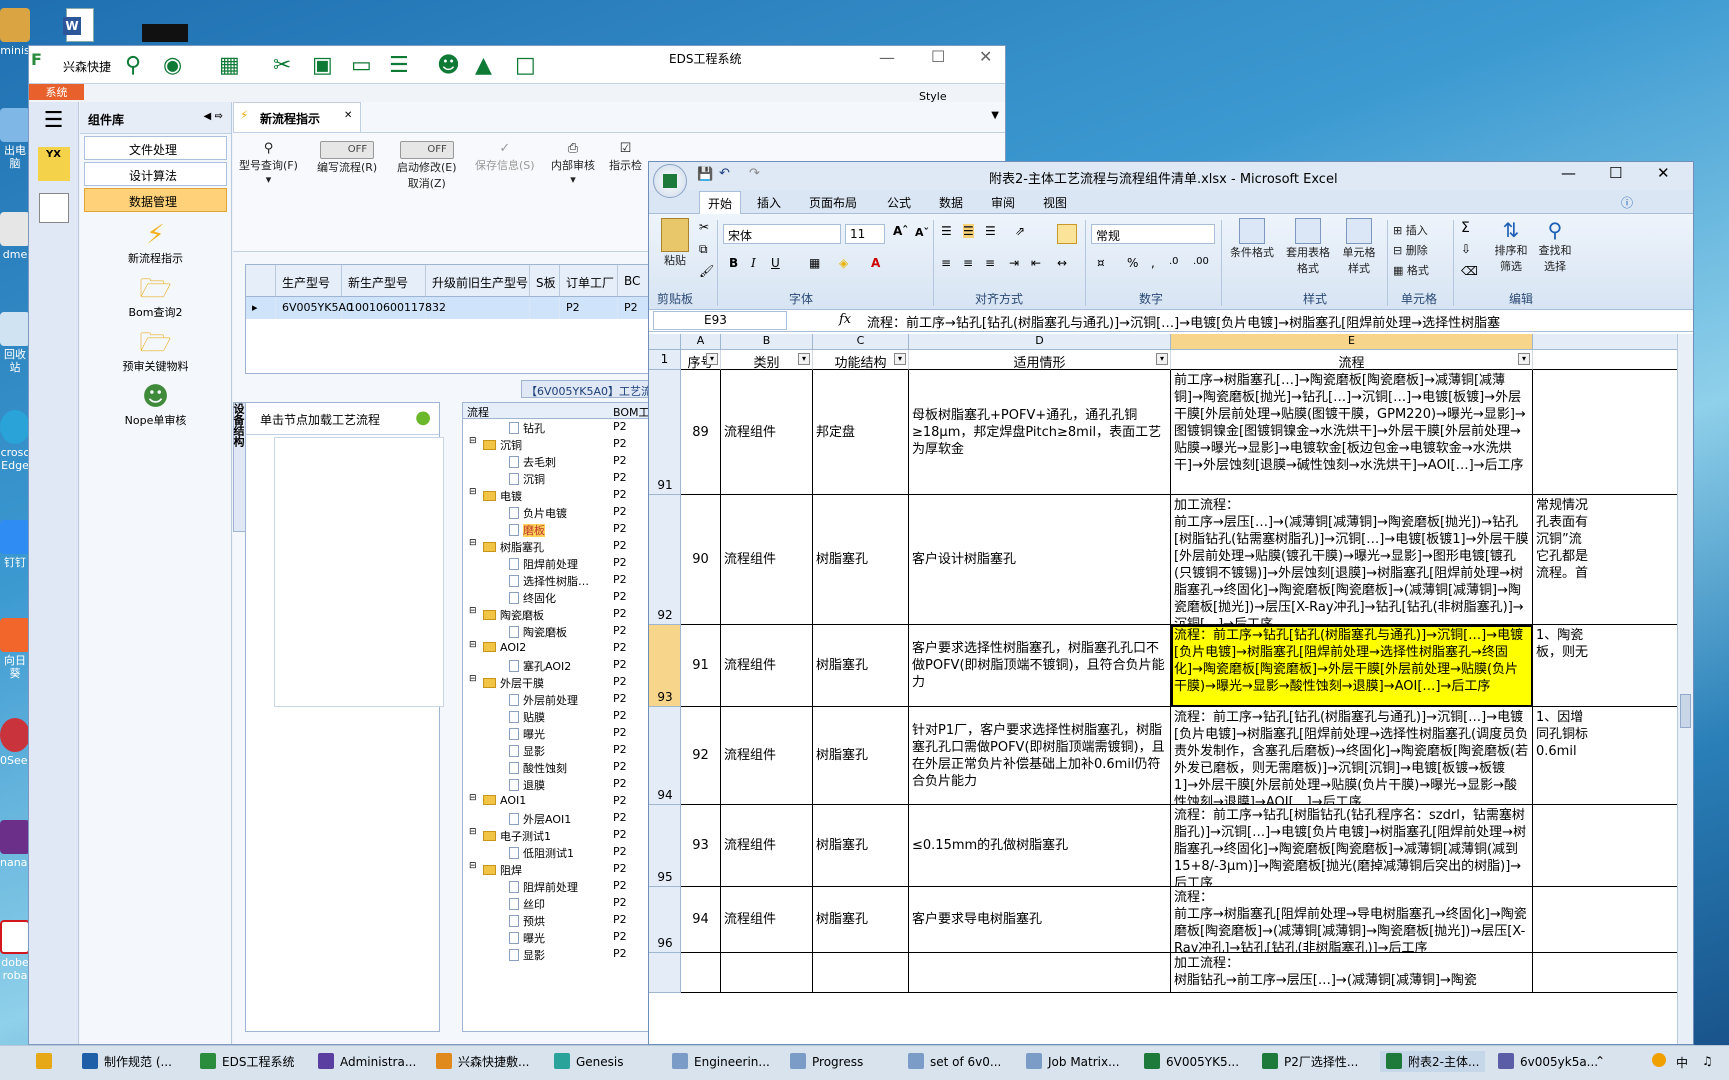  Describe the element at coordinates (155, 174) in the screenshot. I see `nav-design-algorithm: 设计算法` at that location.